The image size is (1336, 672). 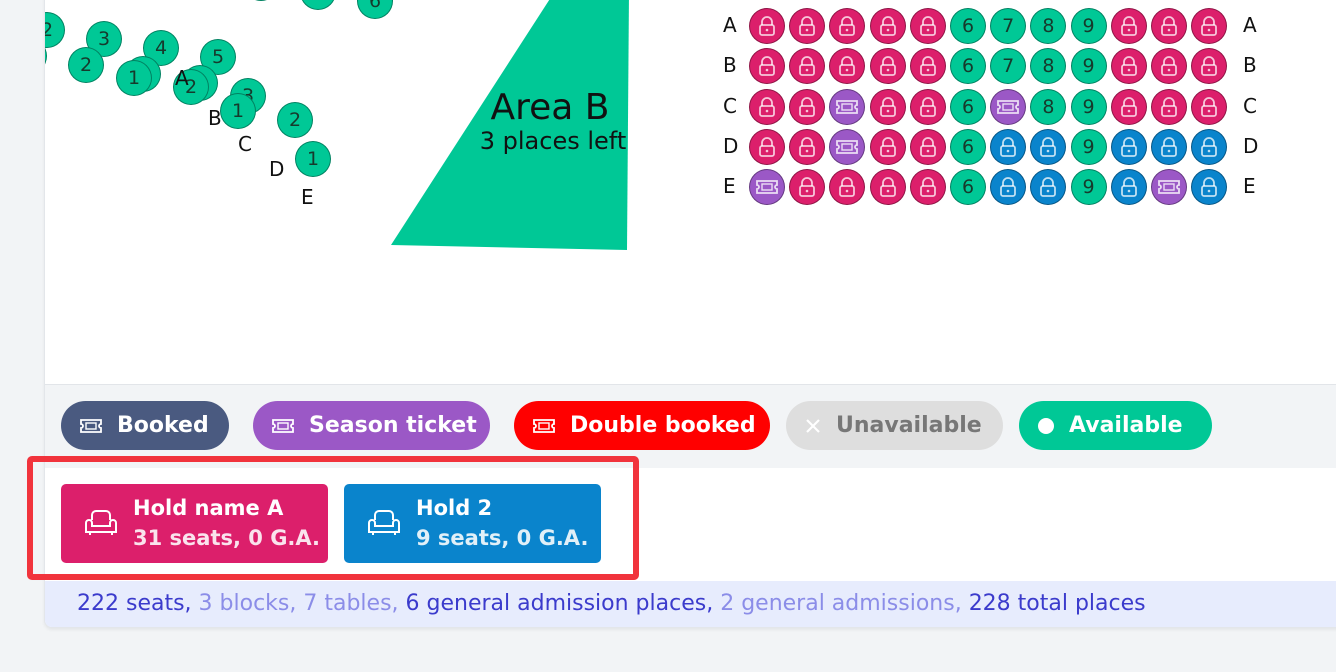 I want to click on legend-pill: Season ticket, so click(x=371, y=425).